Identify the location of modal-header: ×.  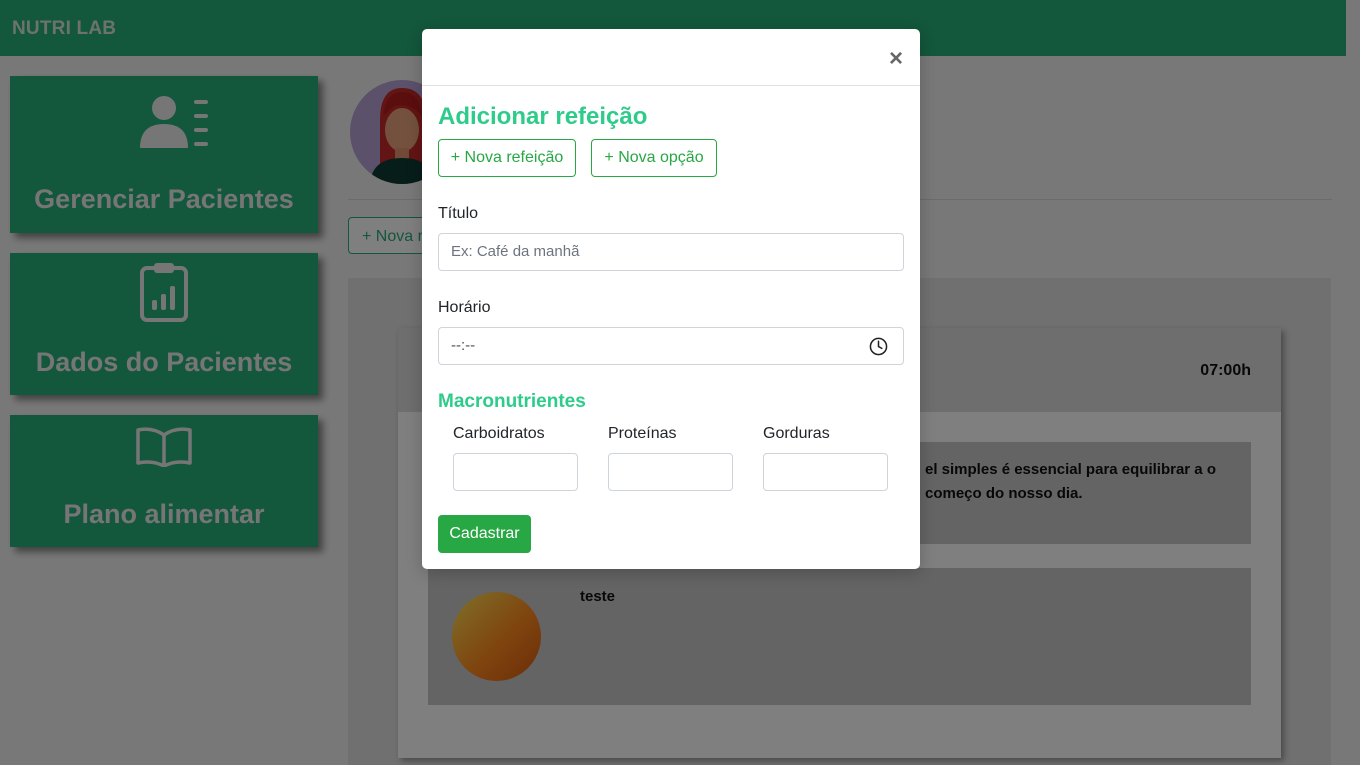
(671, 57).